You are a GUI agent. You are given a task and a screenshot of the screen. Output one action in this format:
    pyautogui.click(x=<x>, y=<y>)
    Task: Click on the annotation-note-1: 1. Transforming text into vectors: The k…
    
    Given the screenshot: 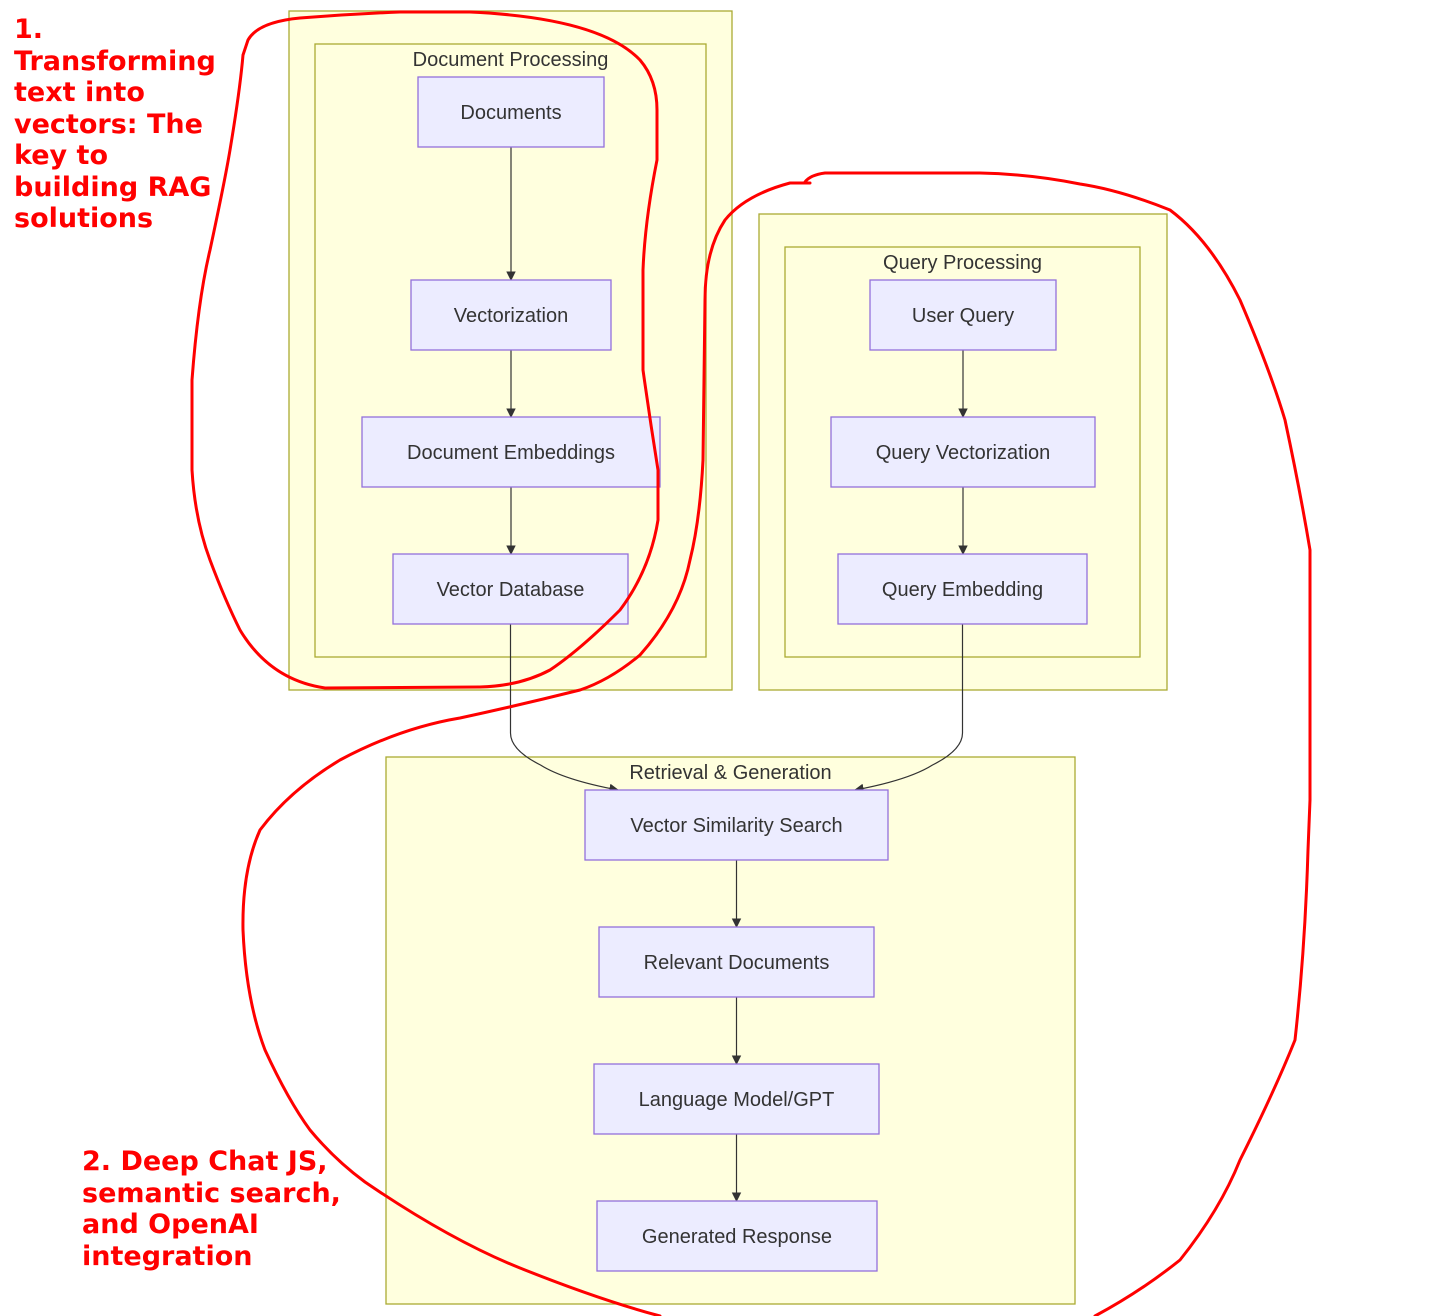 What is the action you would take?
    pyautogui.click(x=115, y=124)
    